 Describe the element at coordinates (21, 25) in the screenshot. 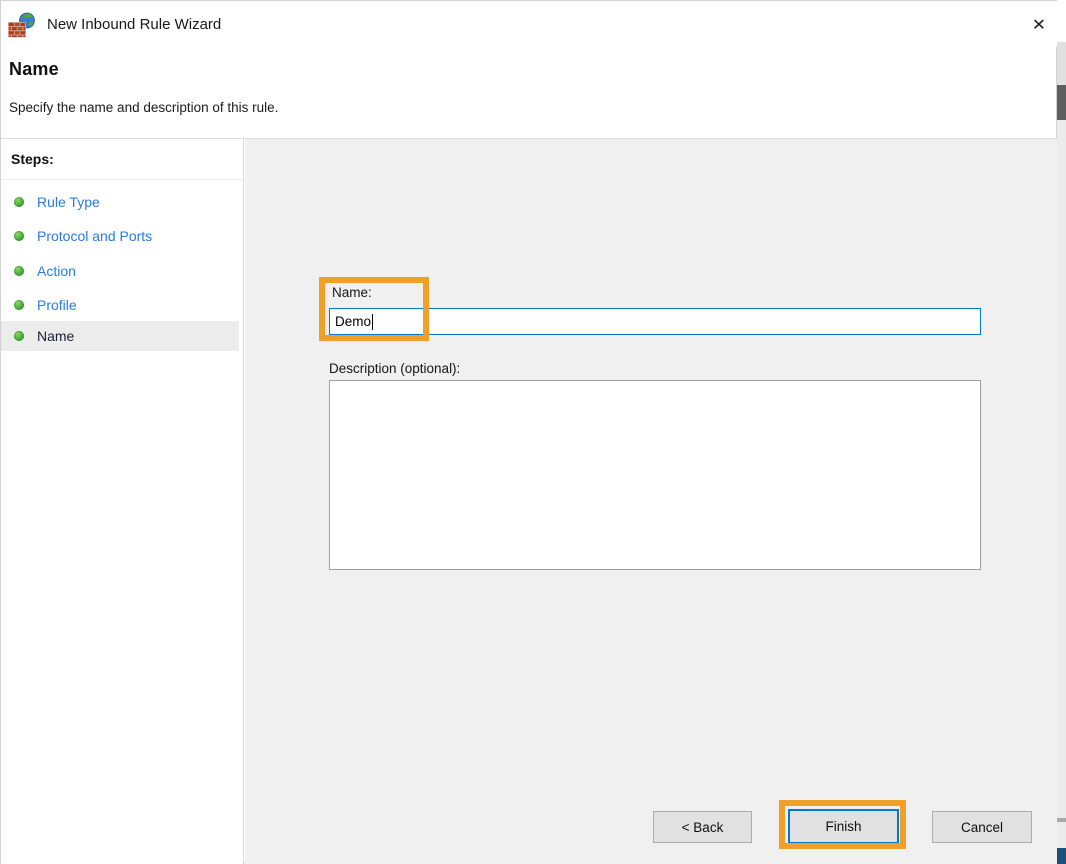

I see `firewall-icon` at that location.